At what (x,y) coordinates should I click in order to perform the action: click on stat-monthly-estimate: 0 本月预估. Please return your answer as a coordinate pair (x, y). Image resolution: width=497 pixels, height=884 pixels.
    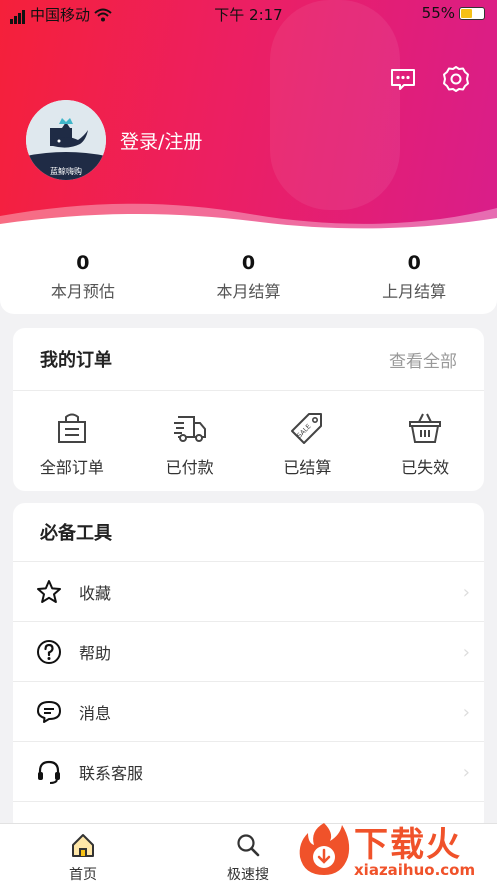
    Looking at the image, I should click on (83, 273).